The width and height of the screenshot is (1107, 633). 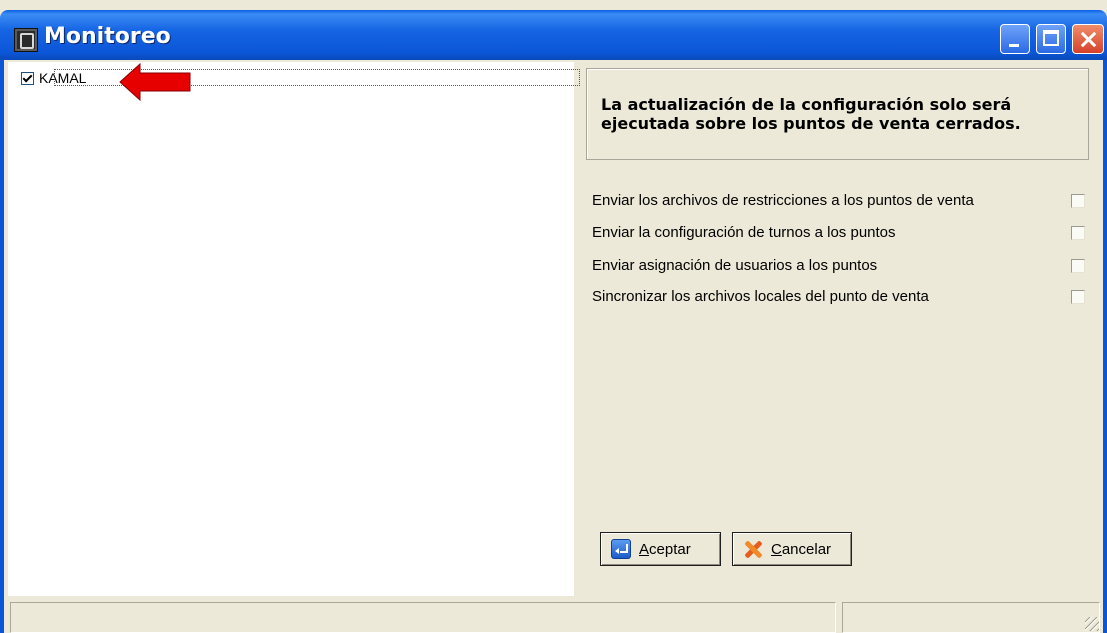 I want to click on cancel-button-label: Cancelar, so click(x=801, y=549).